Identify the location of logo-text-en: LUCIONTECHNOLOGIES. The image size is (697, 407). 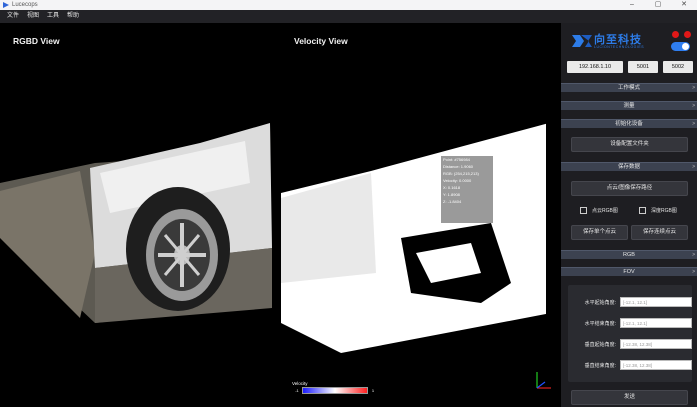
(619, 47).